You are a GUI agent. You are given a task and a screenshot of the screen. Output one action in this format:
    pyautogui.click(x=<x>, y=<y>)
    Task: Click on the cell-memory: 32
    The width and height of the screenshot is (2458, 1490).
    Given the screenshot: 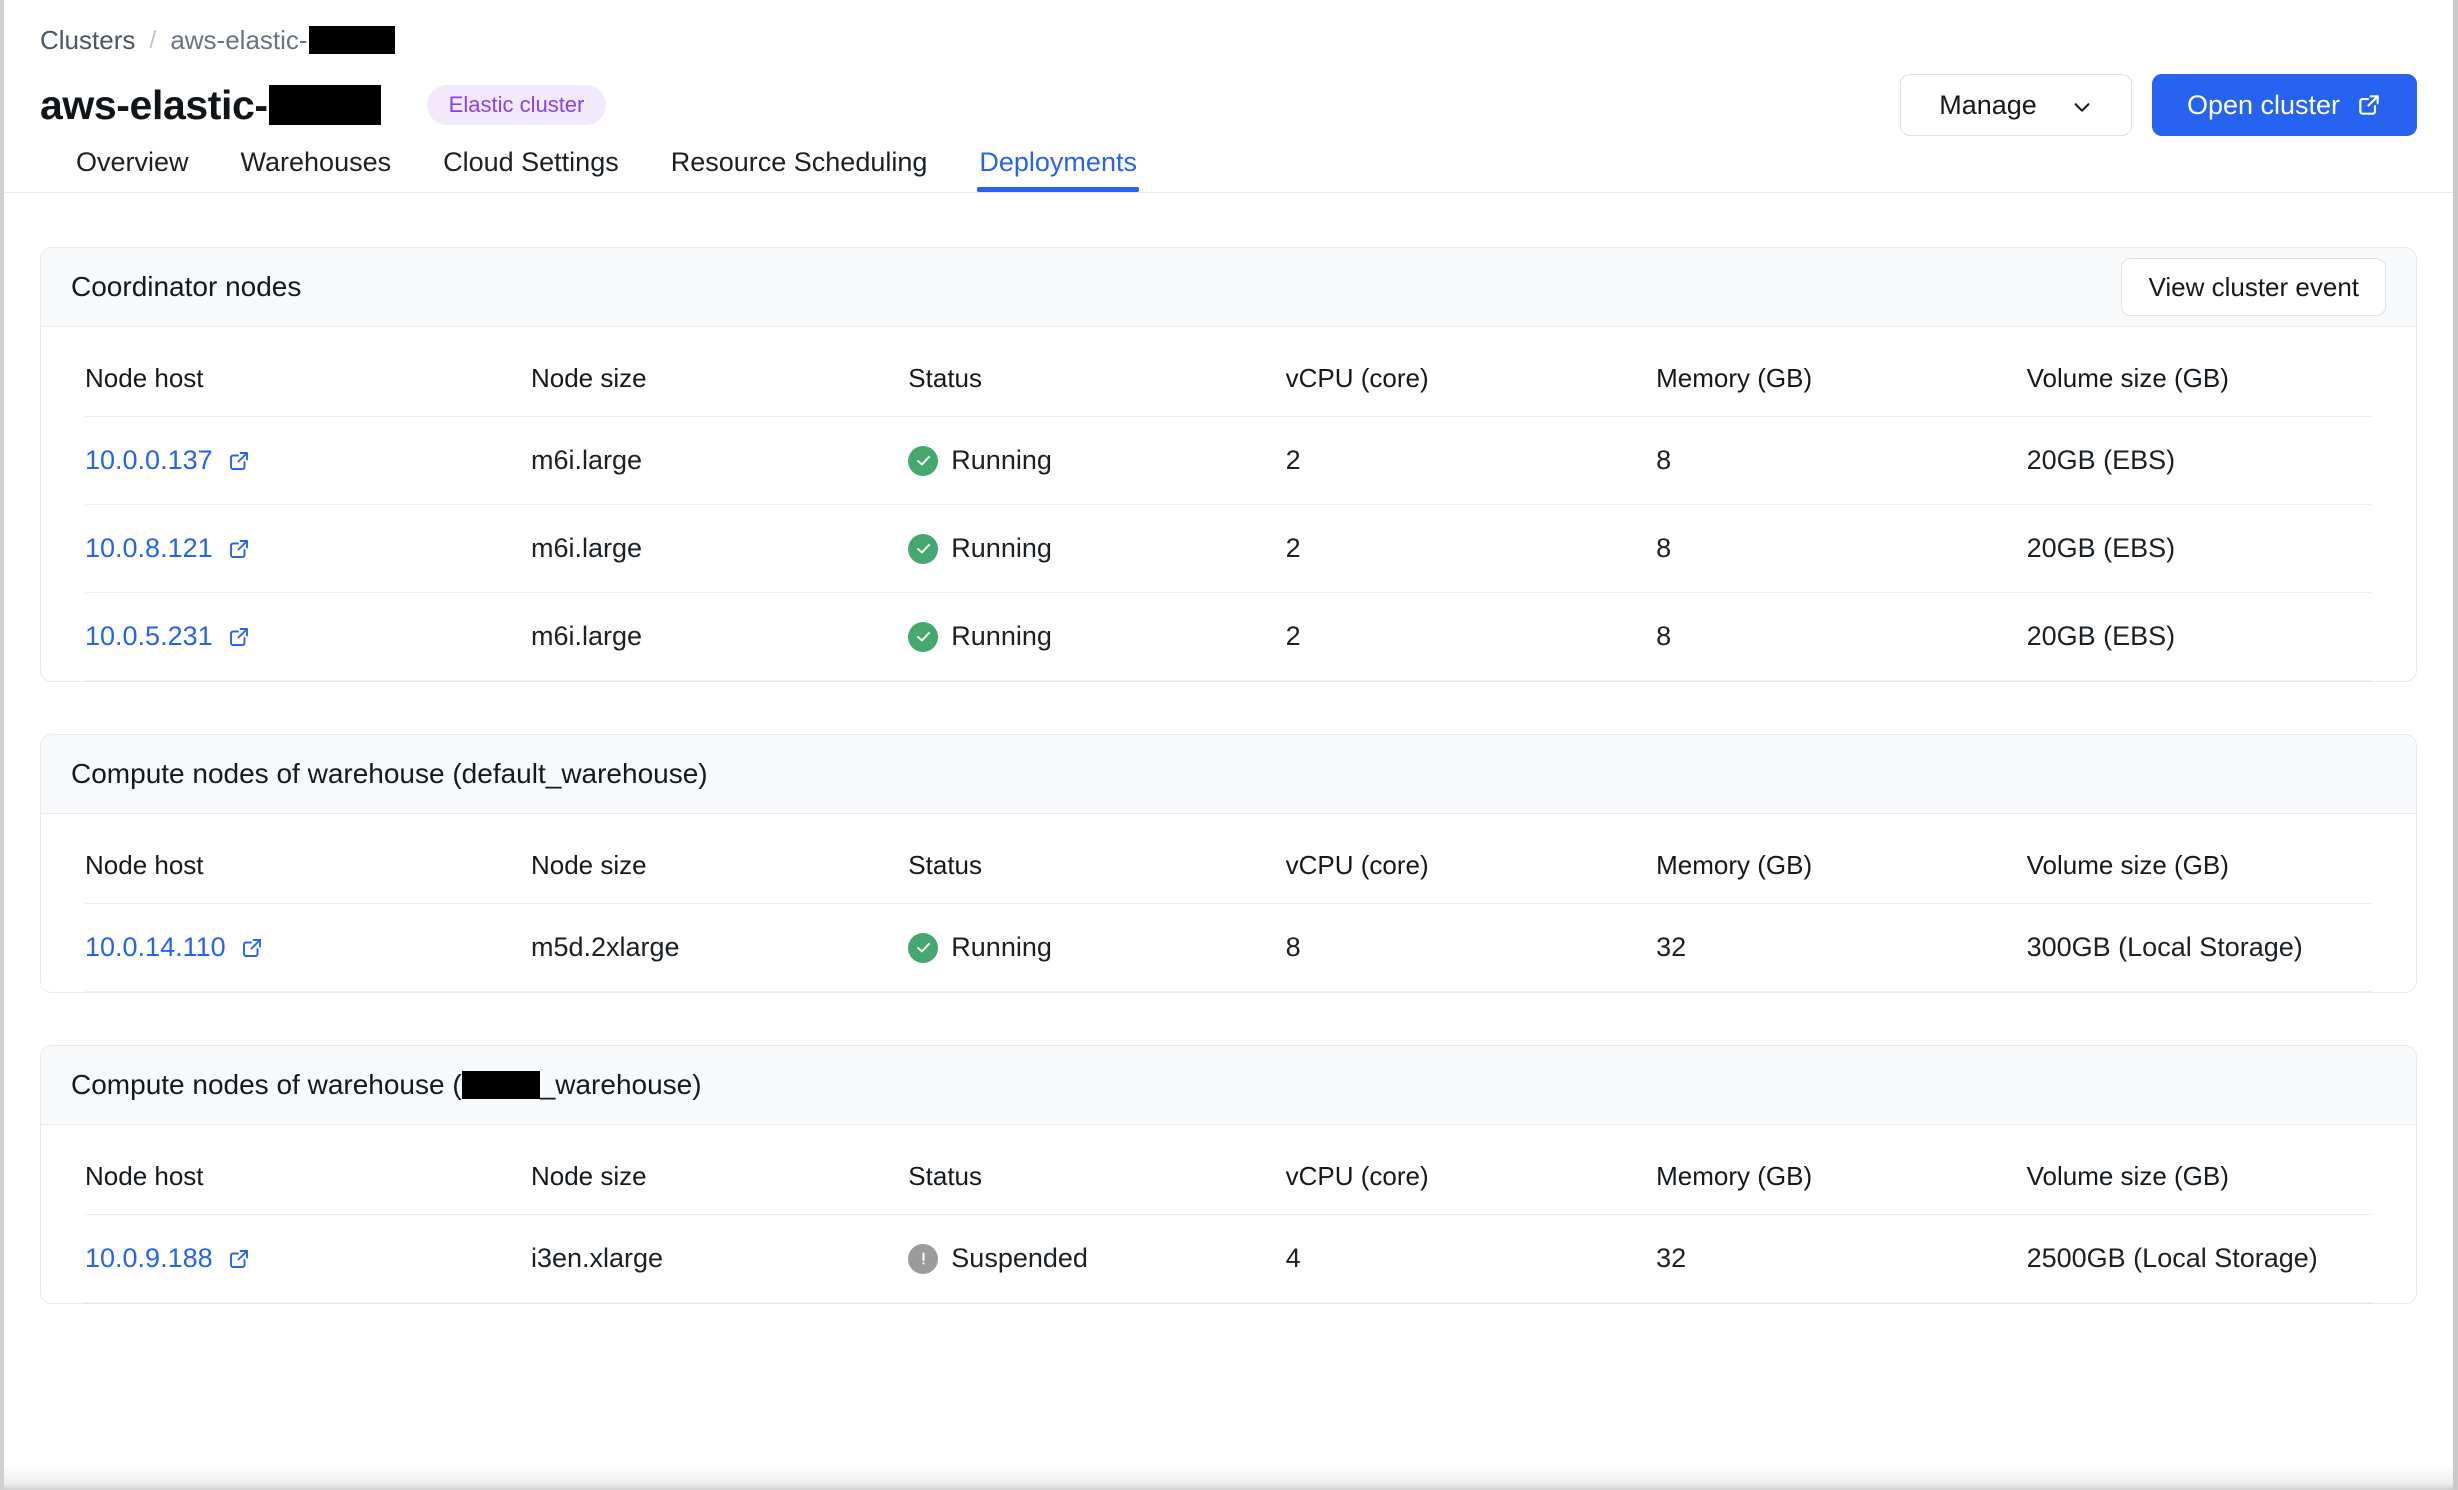 What is the action you would take?
    pyautogui.click(x=1841, y=1259)
    